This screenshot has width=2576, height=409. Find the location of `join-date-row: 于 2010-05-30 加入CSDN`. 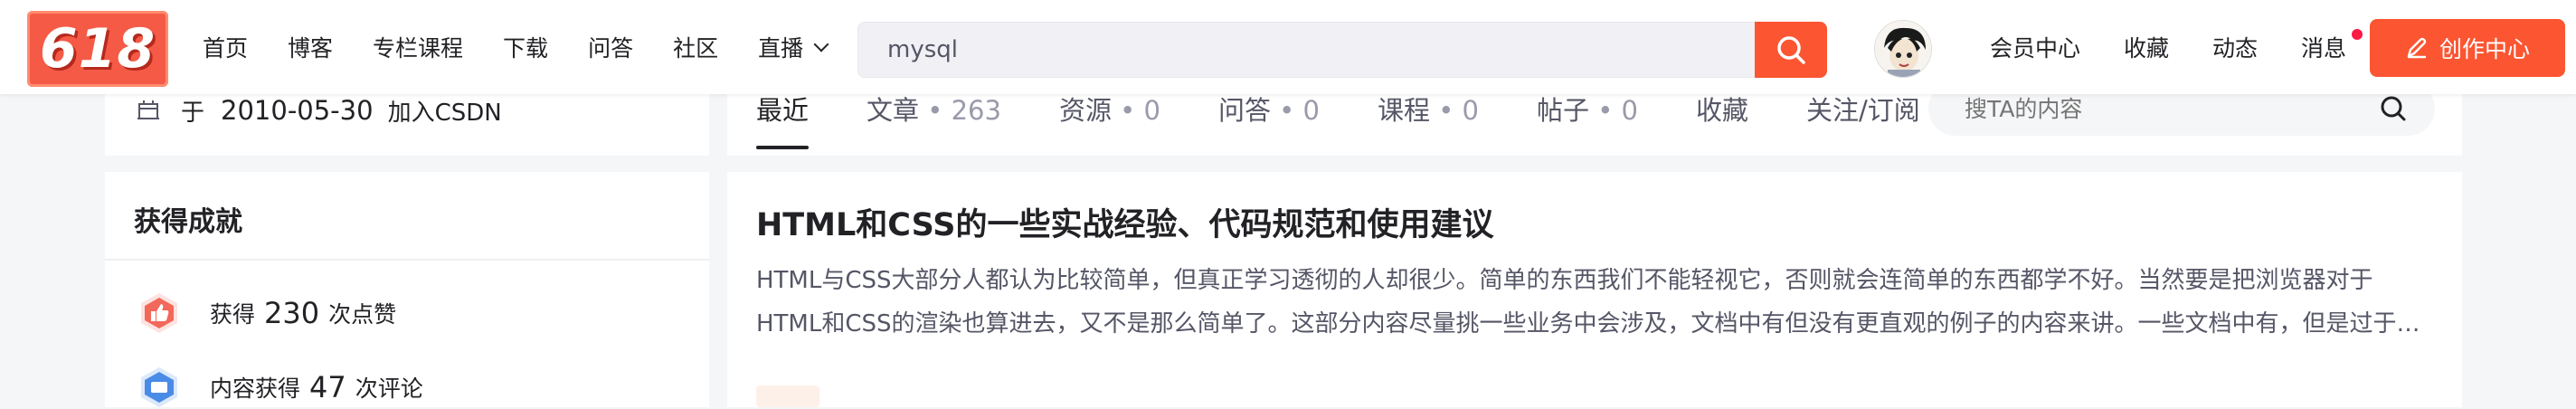

join-date-row: 于 2010-05-30 加入CSDN is located at coordinates (319, 110).